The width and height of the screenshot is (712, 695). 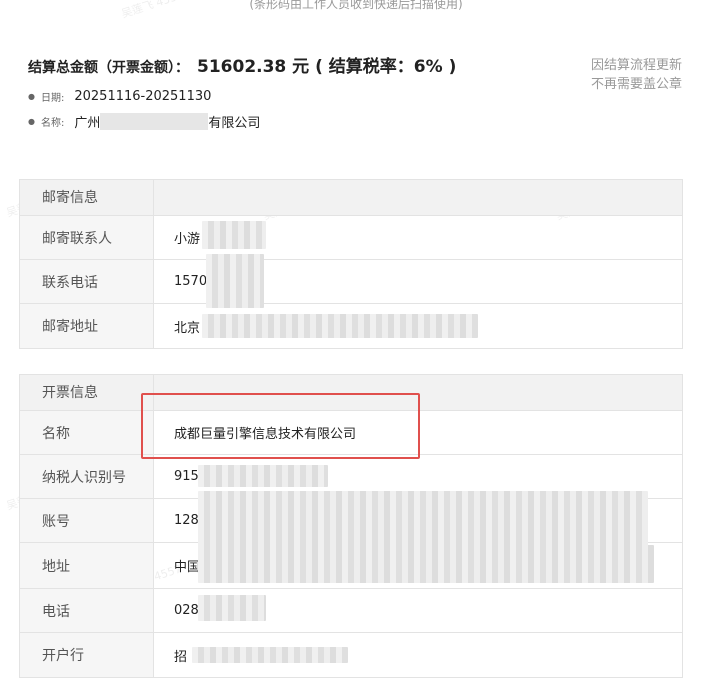 I want to click on field-label: 联系电话, so click(x=87, y=281).